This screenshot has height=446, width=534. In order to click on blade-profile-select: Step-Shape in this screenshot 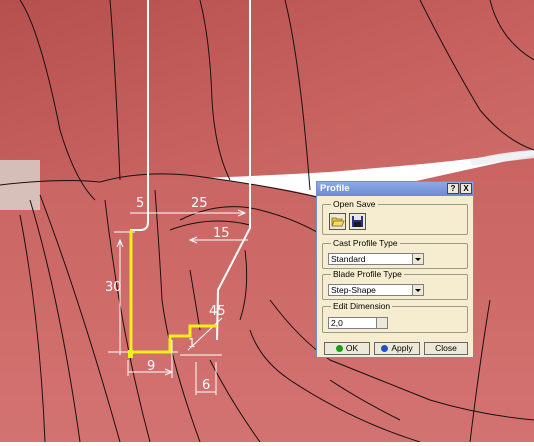, I will do `click(376, 290)`.